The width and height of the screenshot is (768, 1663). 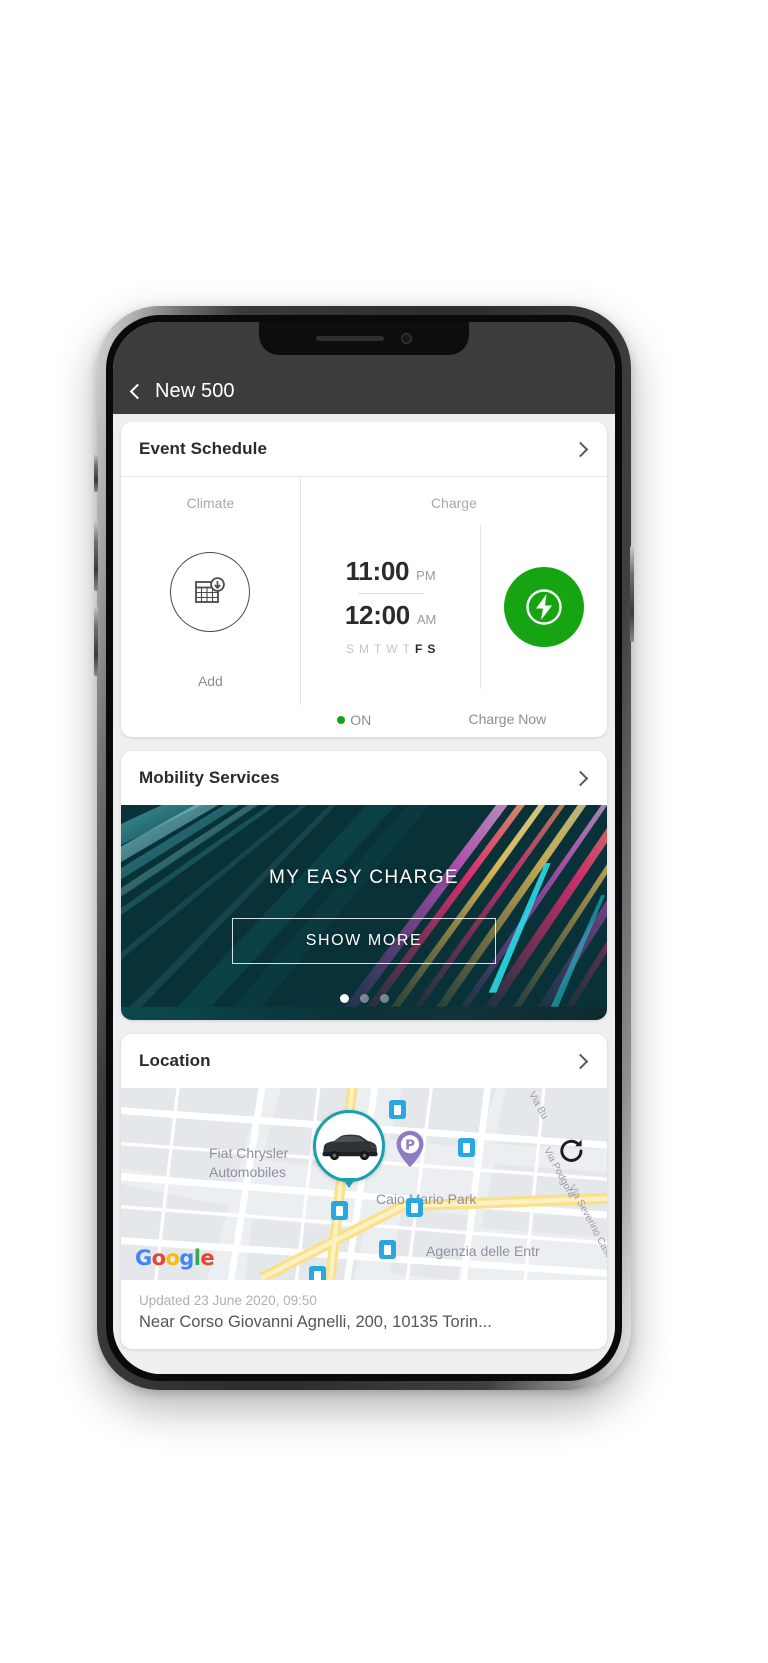 I want to click on charge-now-button, so click(x=544, y=607).